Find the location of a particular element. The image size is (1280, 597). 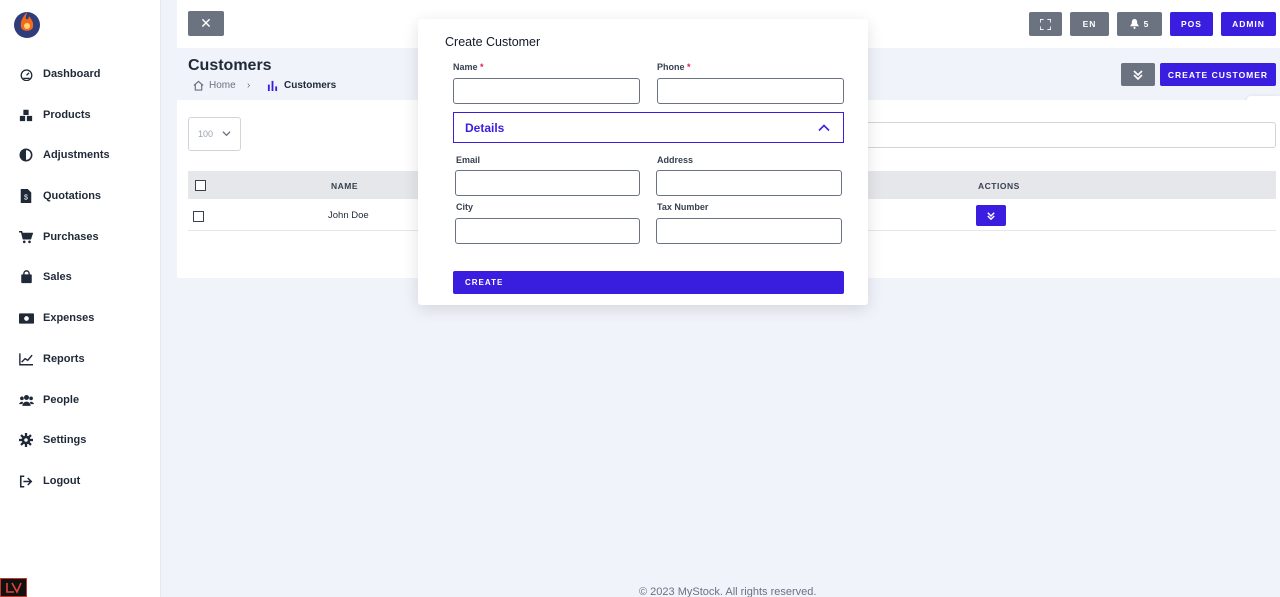

sidebar-item-reports: Reports is located at coordinates (51, 359).